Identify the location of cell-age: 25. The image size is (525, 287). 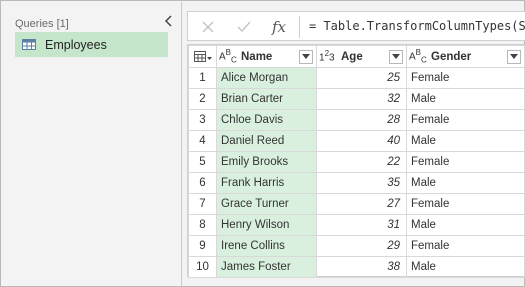
(361, 78).